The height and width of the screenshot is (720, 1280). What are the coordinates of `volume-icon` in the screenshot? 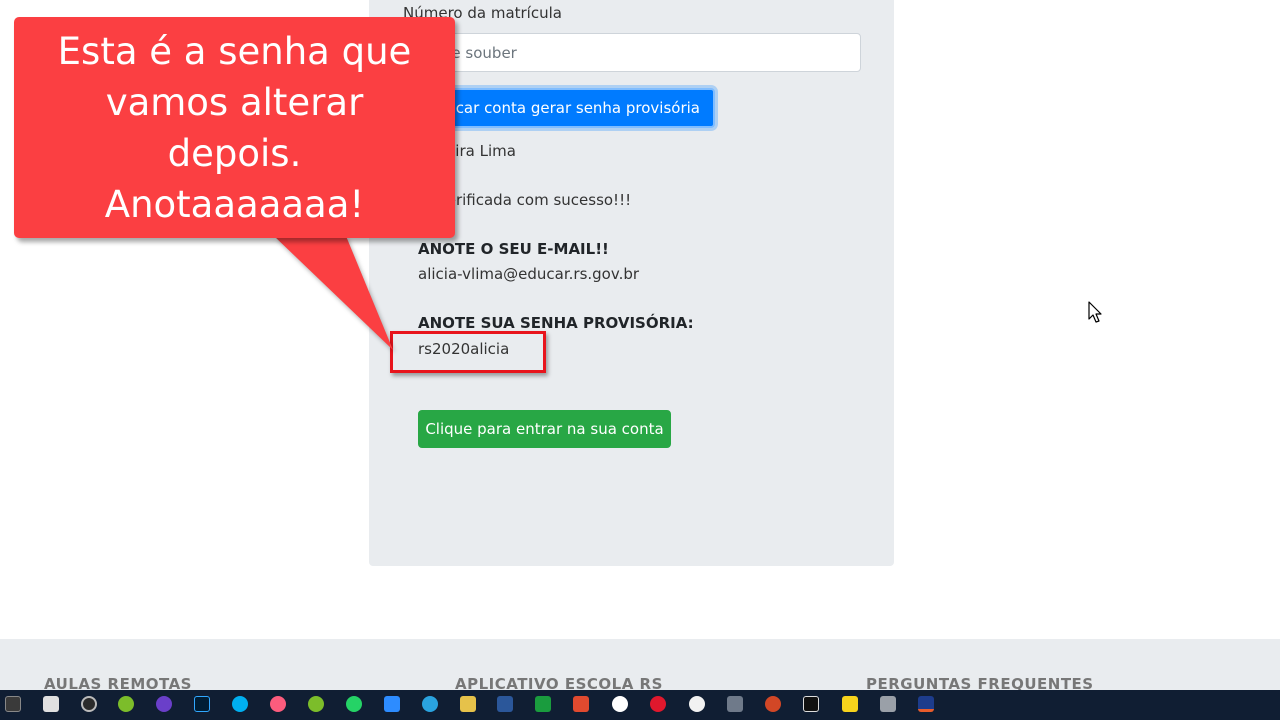 It's located at (888, 704).